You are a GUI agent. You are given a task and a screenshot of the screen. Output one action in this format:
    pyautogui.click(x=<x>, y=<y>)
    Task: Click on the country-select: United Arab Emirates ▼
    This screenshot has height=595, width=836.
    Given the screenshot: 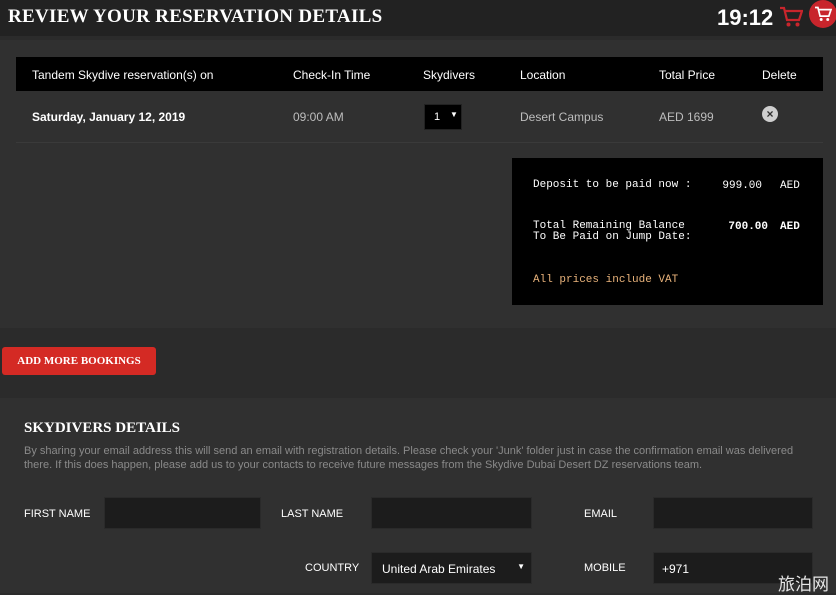 What is the action you would take?
    pyautogui.click(x=451, y=568)
    